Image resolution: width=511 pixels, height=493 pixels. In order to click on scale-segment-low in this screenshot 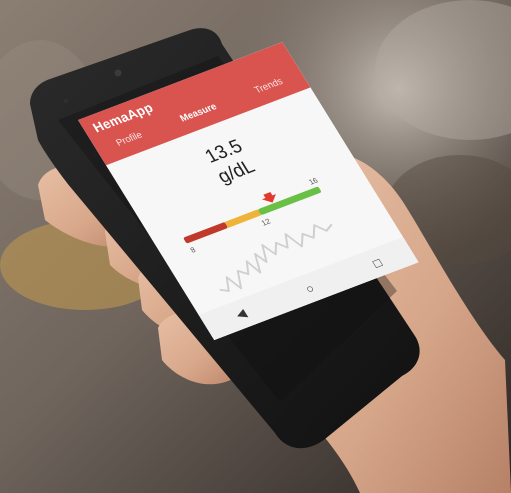, I will do `click(205, 233)`.